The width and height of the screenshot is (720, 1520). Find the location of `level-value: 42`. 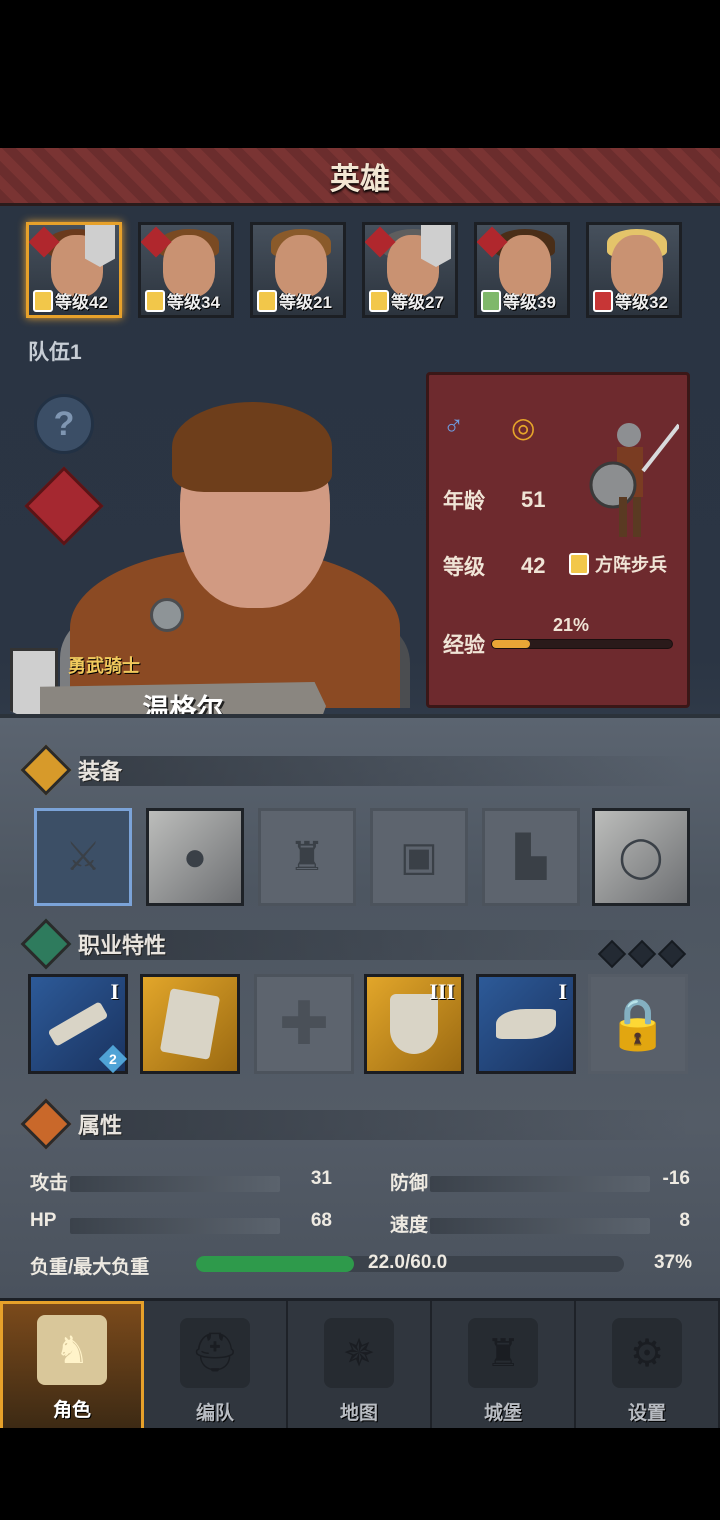

level-value: 42 is located at coordinates (533, 565).